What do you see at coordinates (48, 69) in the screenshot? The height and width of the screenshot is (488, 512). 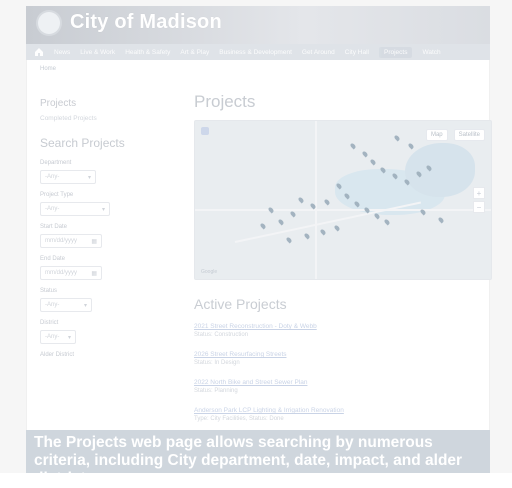 I see `breadcrumb: Home` at bounding box center [48, 69].